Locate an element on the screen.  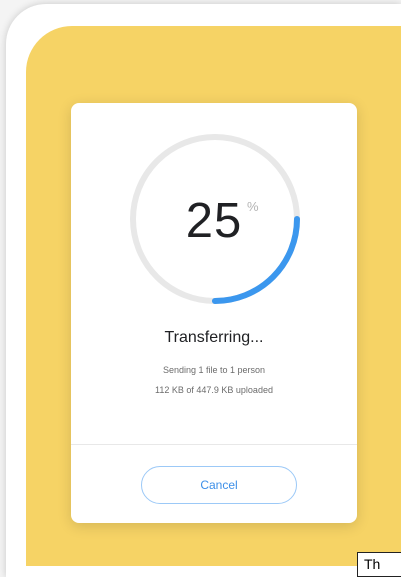
progress-percent: 25 is located at coordinates (214, 221).